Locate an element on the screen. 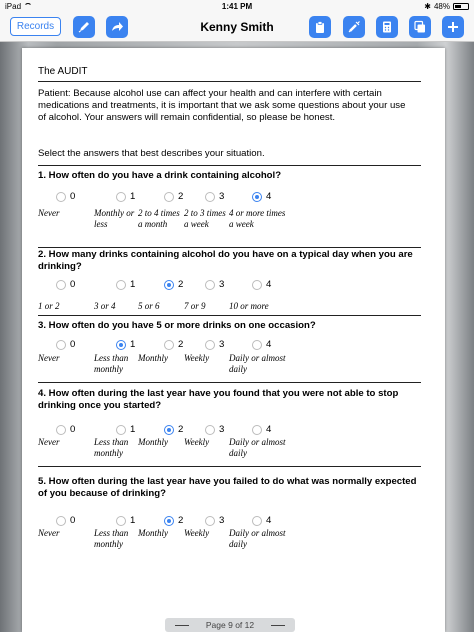 The image size is (474, 632). records-button: Records is located at coordinates (35, 26).